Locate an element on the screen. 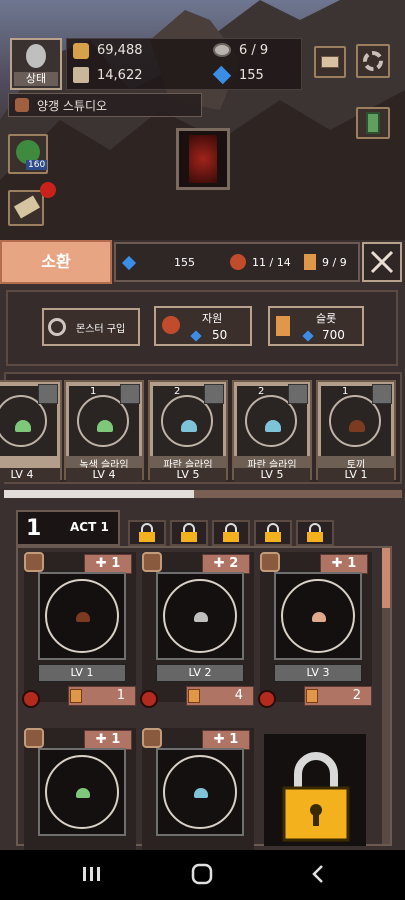 The width and height of the screenshot is (405, 900). nav-home-icon is located at coordinates (202, 874).